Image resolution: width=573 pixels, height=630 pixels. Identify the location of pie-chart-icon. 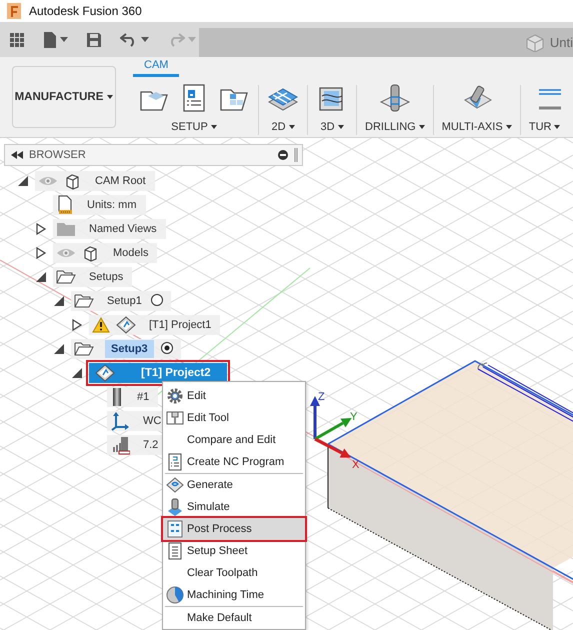
(175, 595).